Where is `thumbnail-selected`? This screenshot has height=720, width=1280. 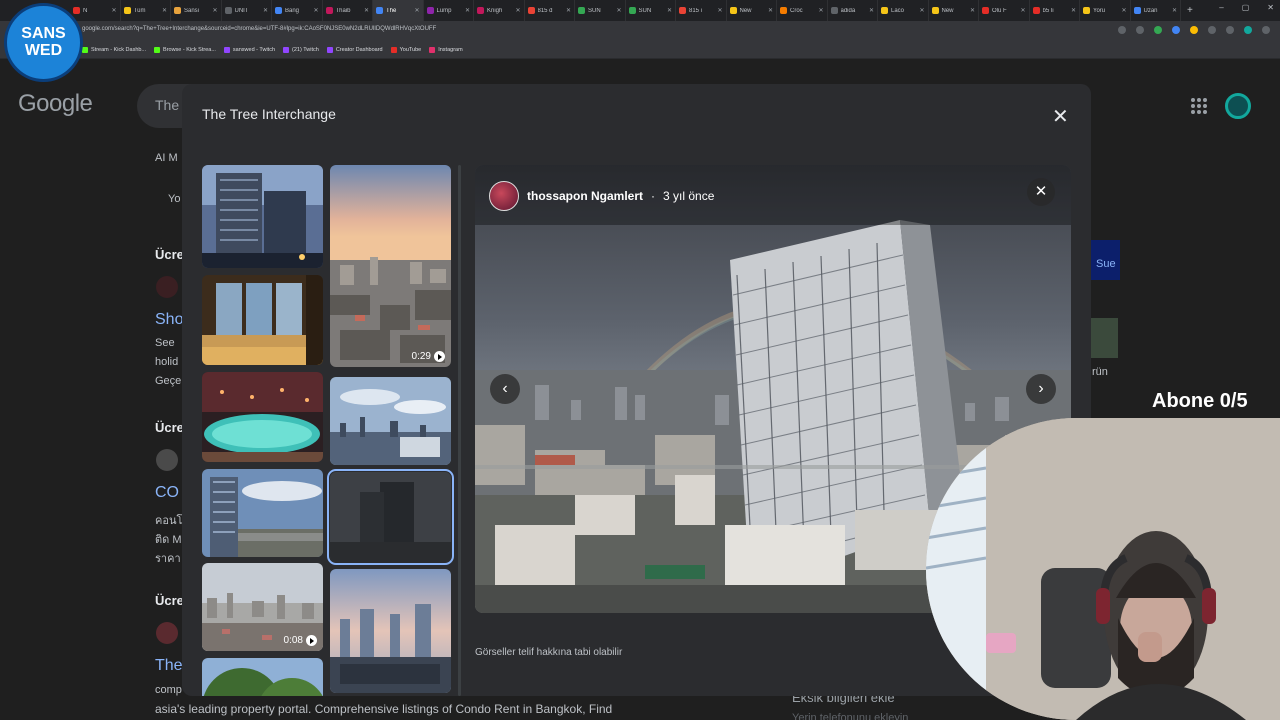 thumbnail-selected is located at coordinates (390, 517).